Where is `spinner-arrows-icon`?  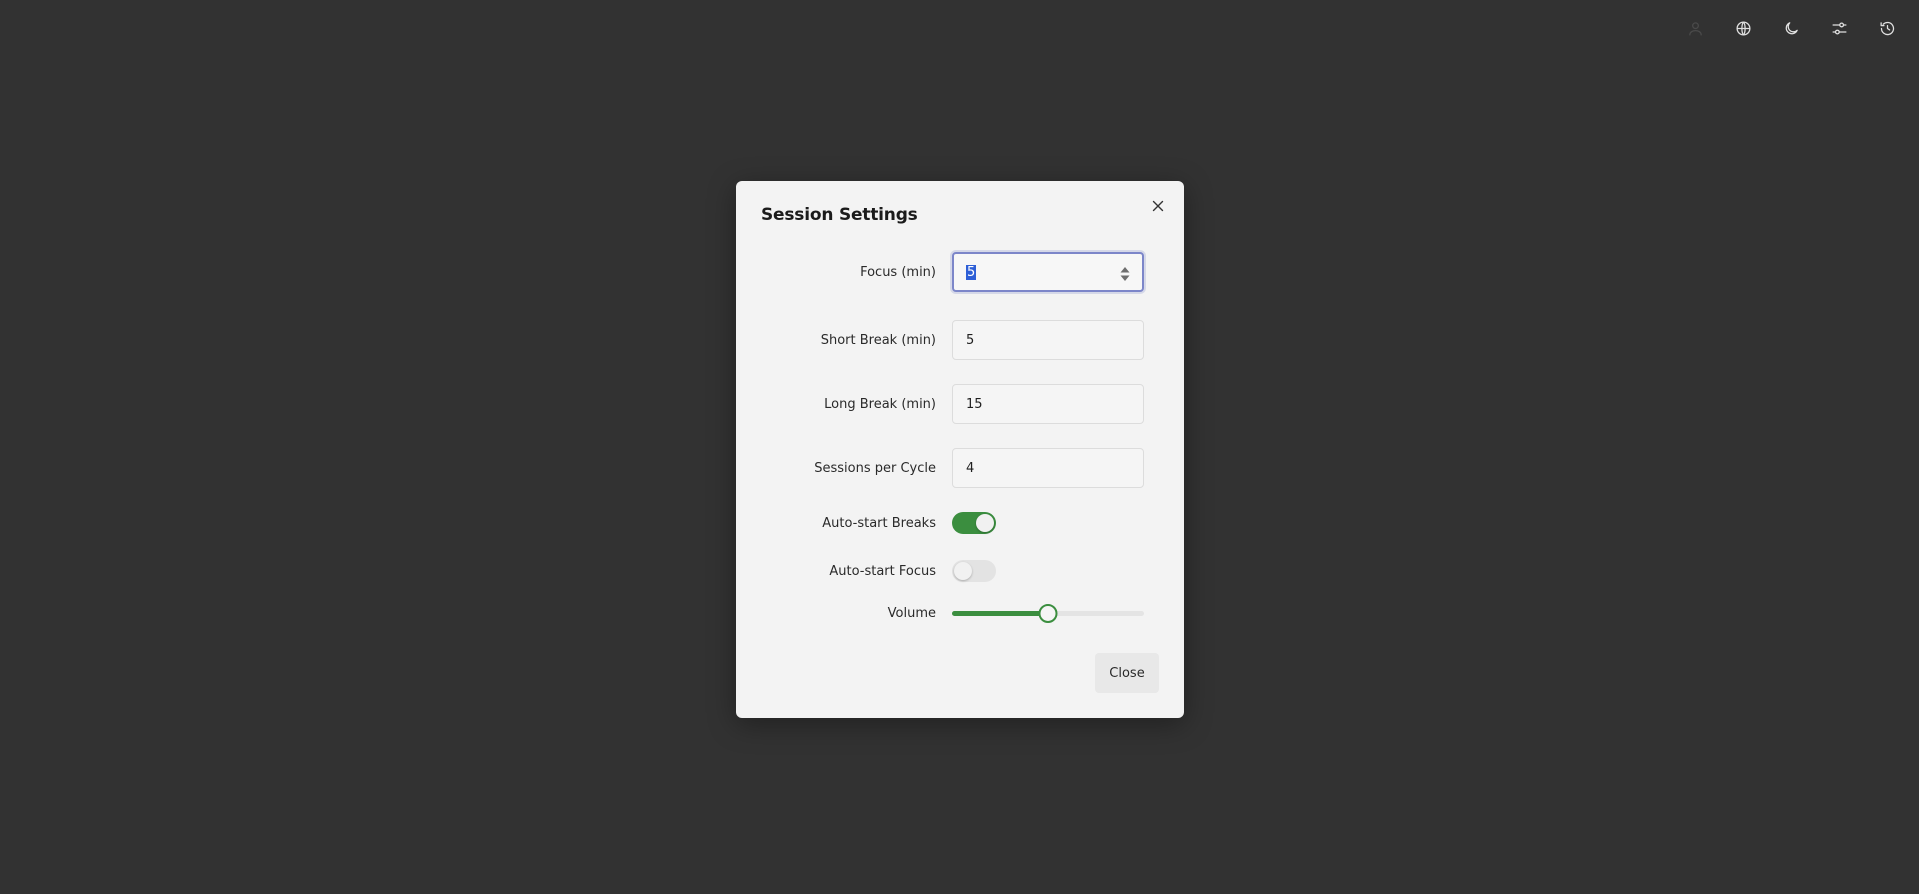 spinner-arrows-icon is located at coordinates (1125, 274).